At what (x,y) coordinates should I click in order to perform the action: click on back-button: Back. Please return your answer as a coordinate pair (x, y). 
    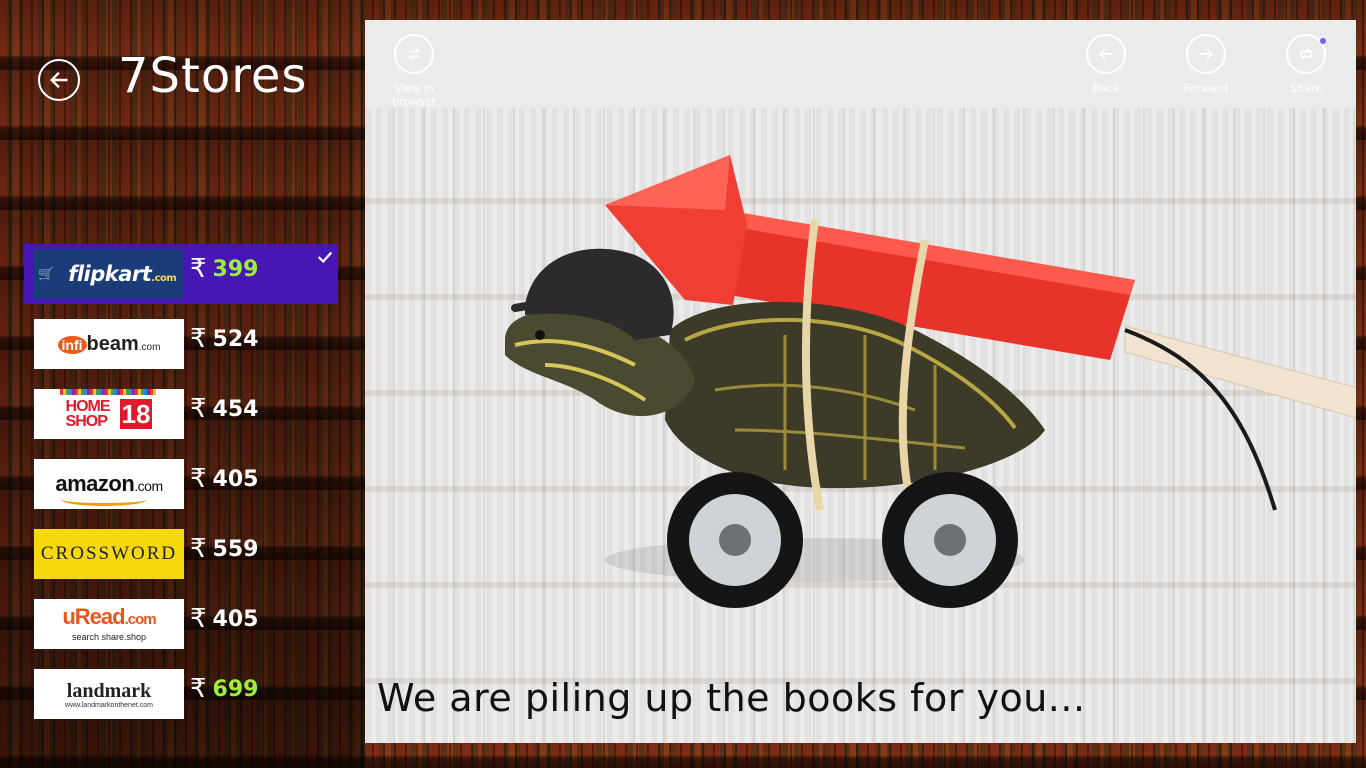
    Looking at the image, I should click on (1106, 64).